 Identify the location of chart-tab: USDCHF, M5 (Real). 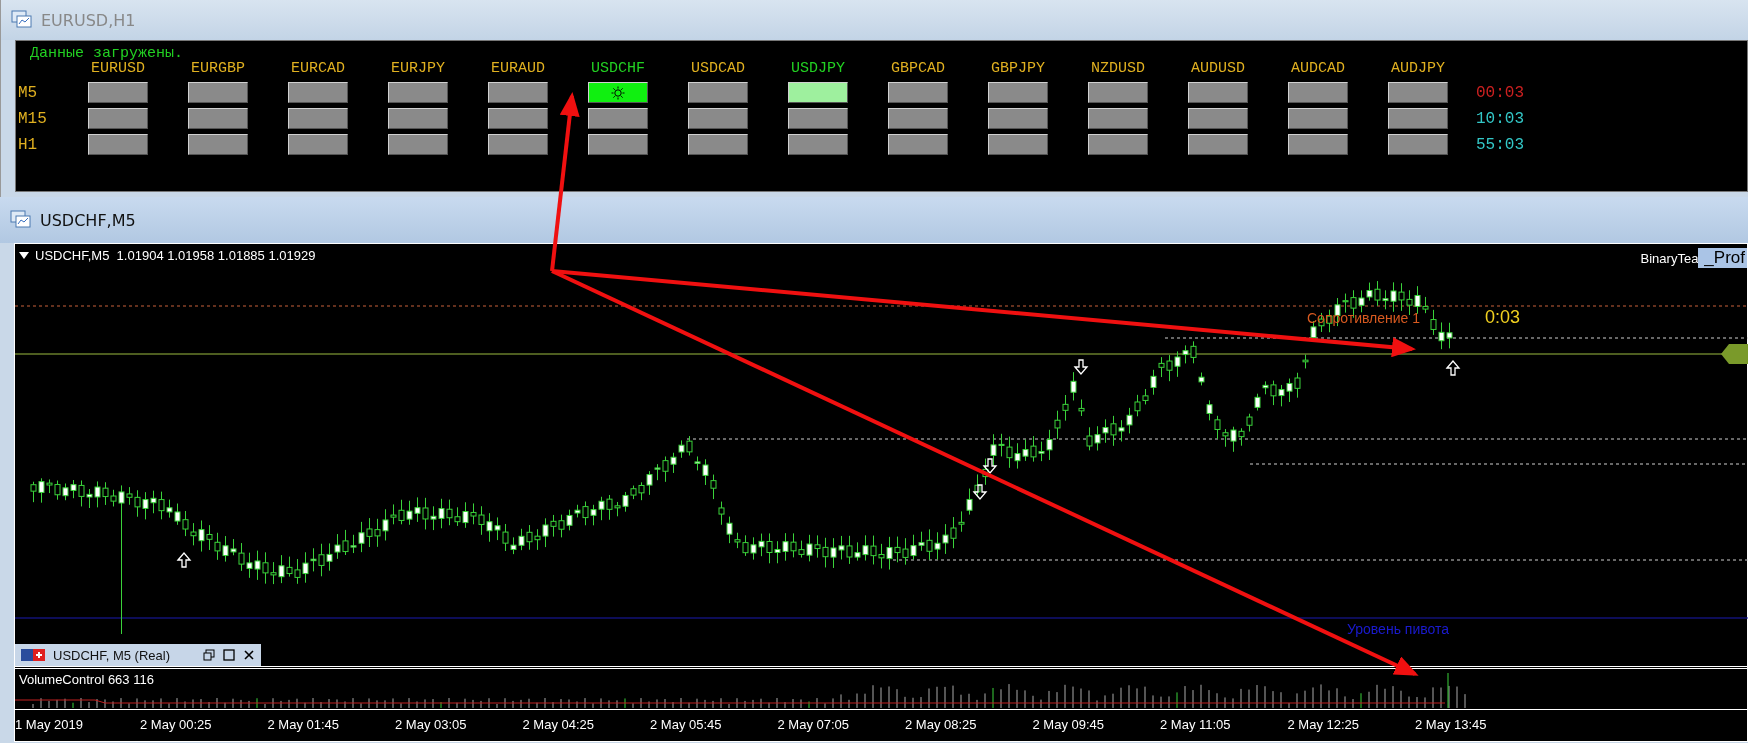
(138, 655).